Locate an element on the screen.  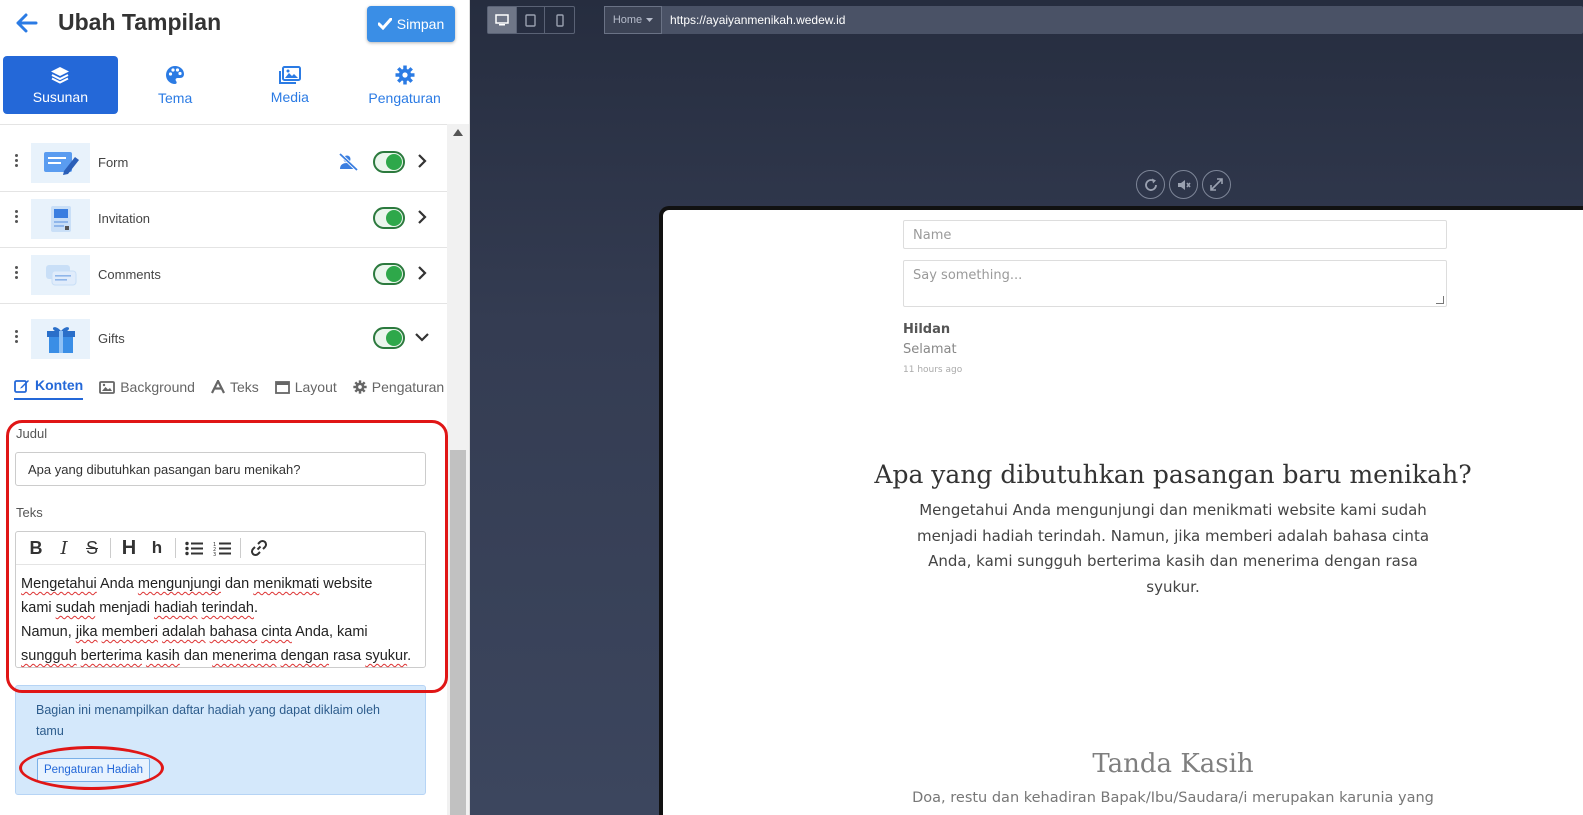
comment-message: Selamat is located at coordinates (930, 349).